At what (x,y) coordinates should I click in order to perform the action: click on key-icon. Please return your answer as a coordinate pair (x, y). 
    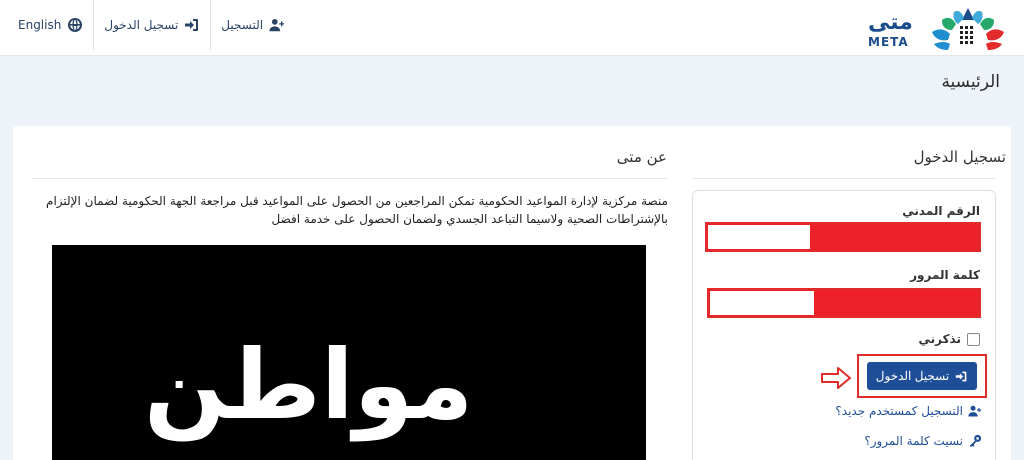
    Looking at the image, I should click on (975, 441).